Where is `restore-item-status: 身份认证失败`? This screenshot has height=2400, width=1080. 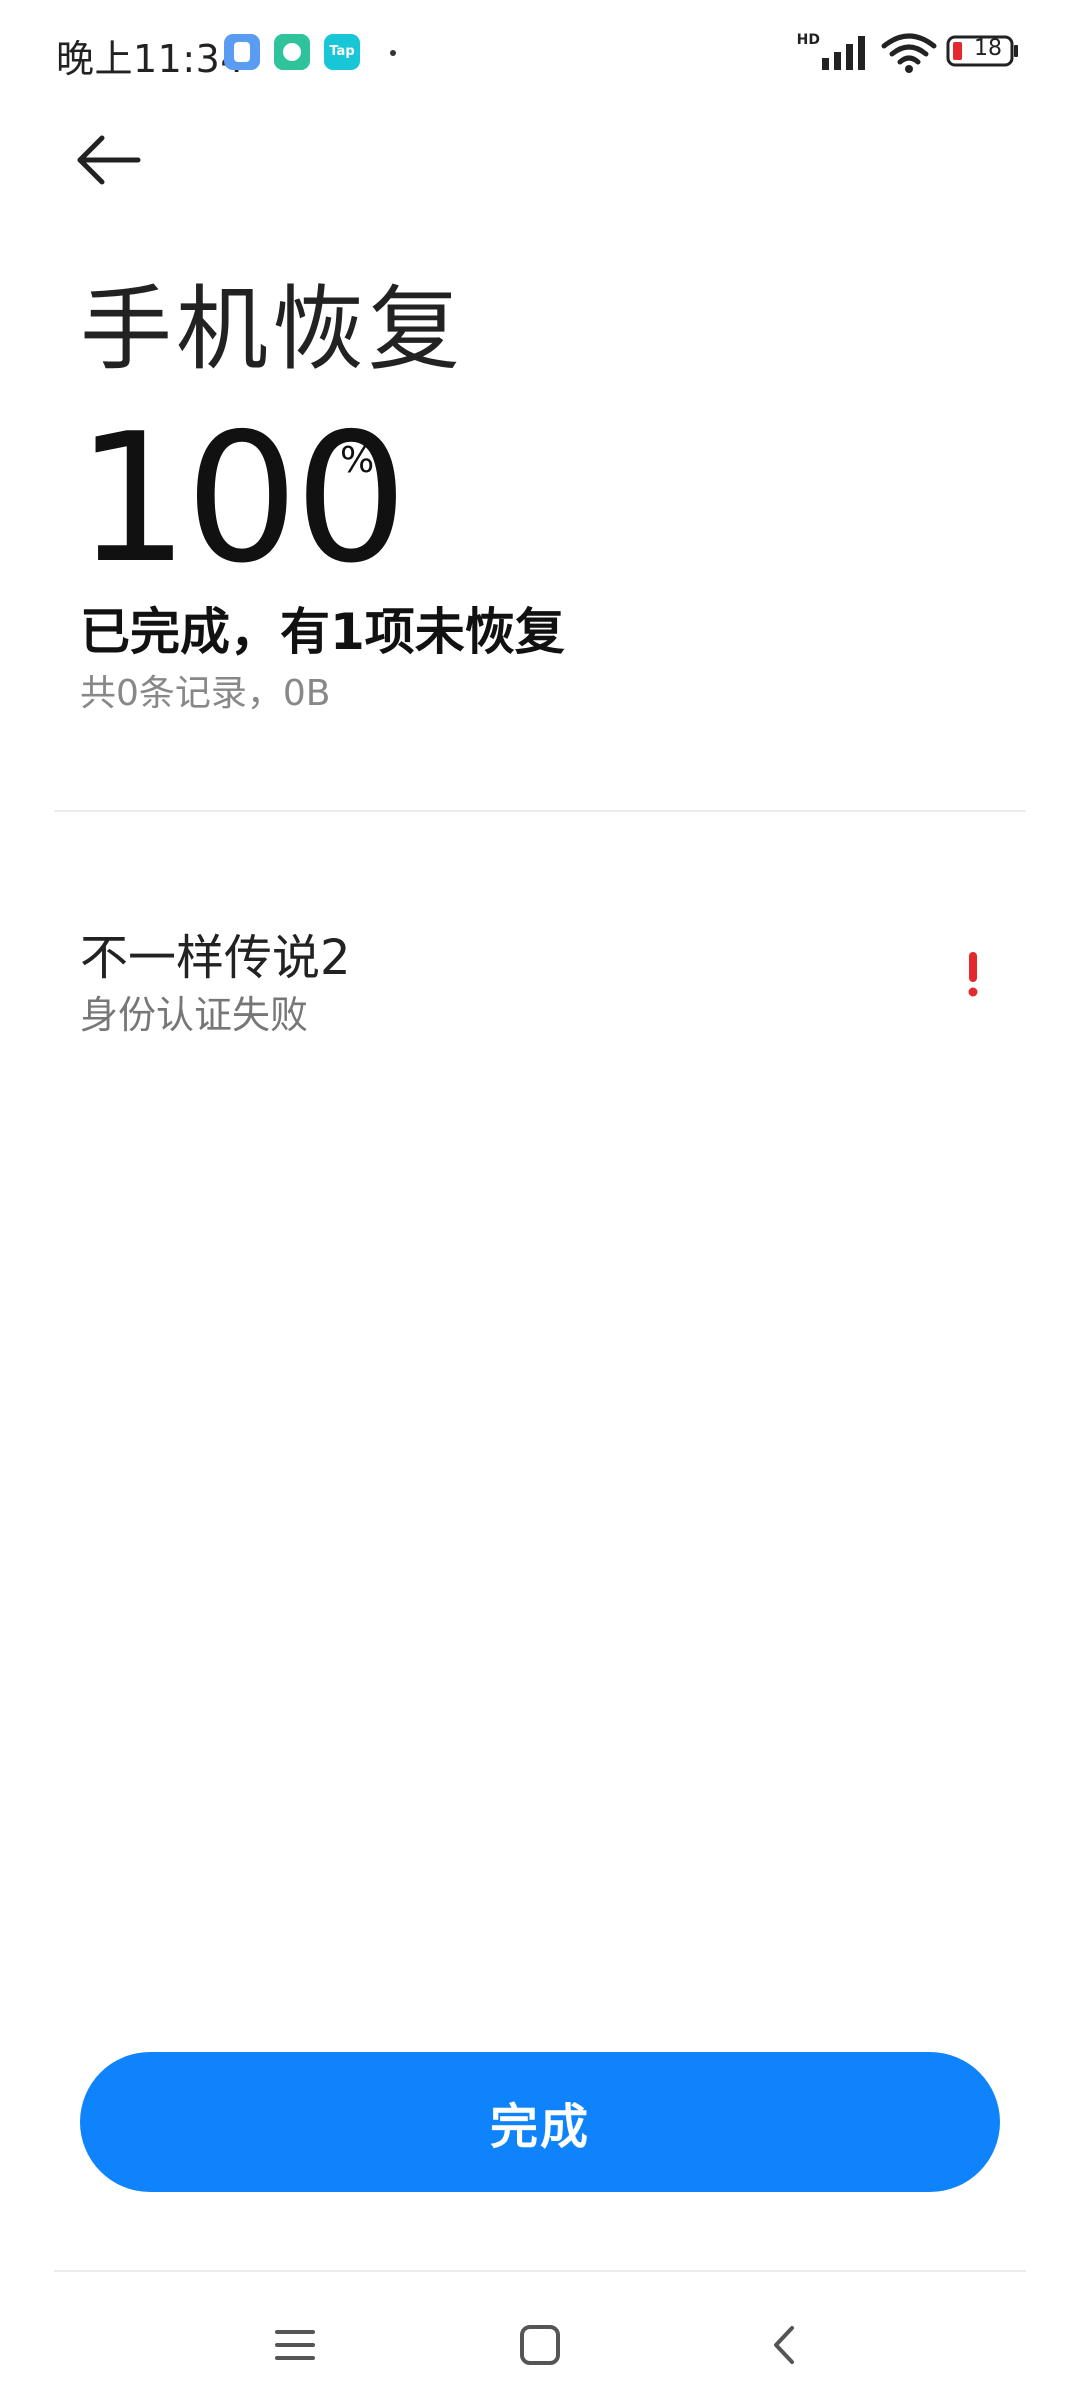
restore-item-status: 身份认证失败 is located at coordinates (194, 1015).